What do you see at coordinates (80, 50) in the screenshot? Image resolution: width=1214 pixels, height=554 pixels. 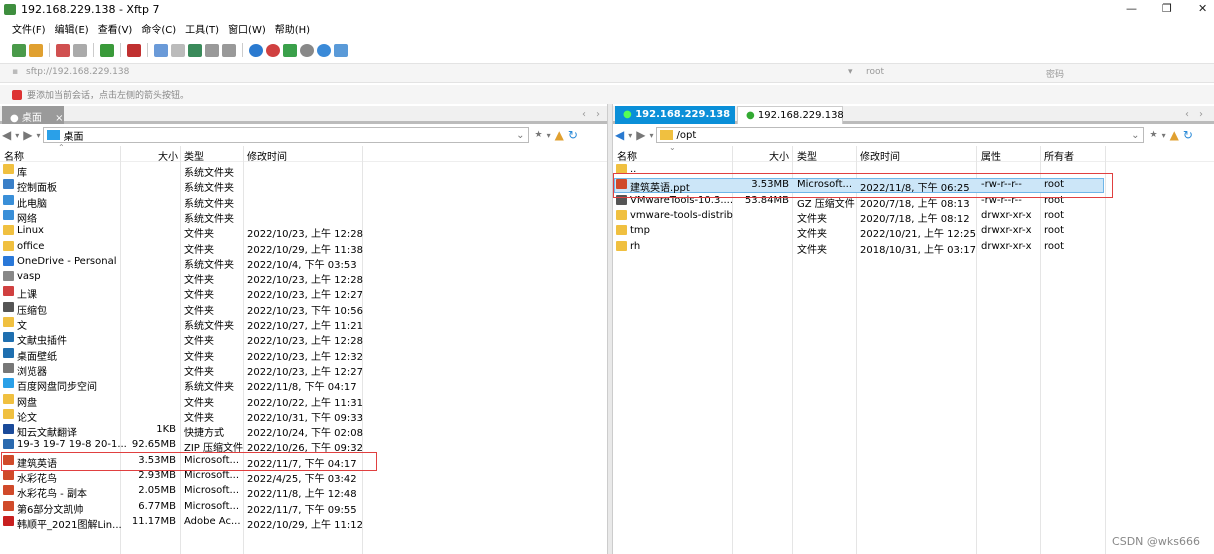 I see `disconnect-icon` at bounding box center [80, 50].